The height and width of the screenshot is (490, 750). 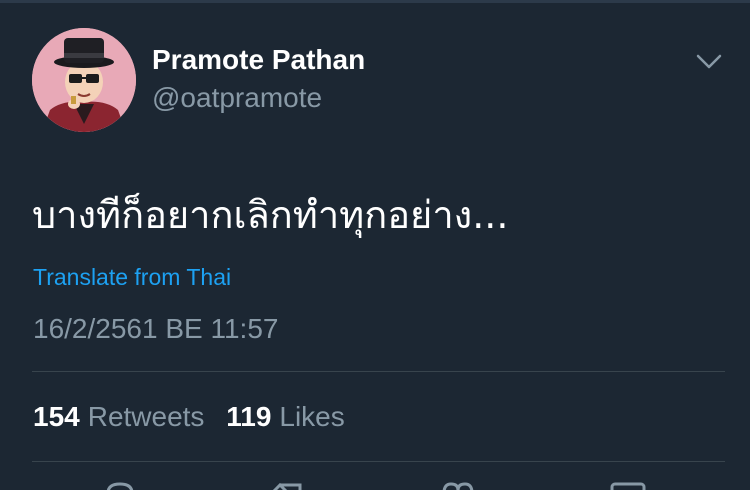 What do you see at coordinates (258, 60) in the screenshot?
I see `author-display-name: Pramote Pathan` at bounding box center [258, 60].